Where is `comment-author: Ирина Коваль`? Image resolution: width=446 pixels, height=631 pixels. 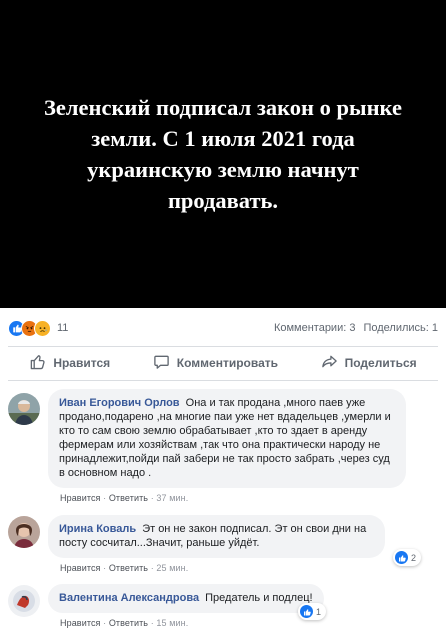 comment-author: Ирина Коваль is located at coordinates (97, 529).